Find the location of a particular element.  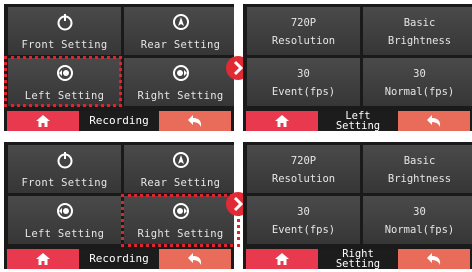

right-setting-button: Right Setting is located at coordinates (179, 82).